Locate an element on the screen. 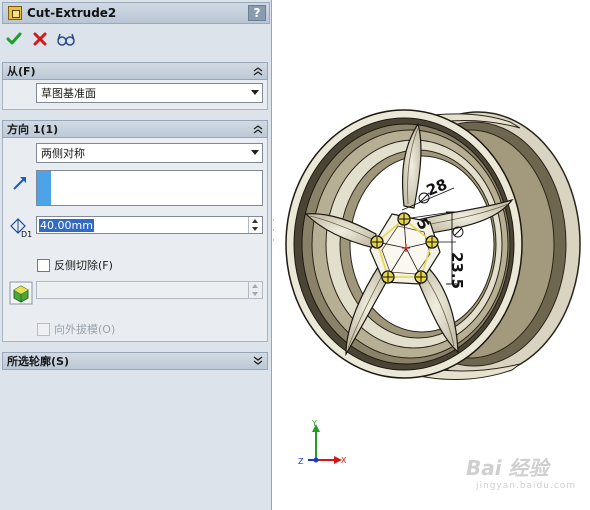  feature-titlebar: Cut-Extrude2 ? is located at coordinates (136, 13).